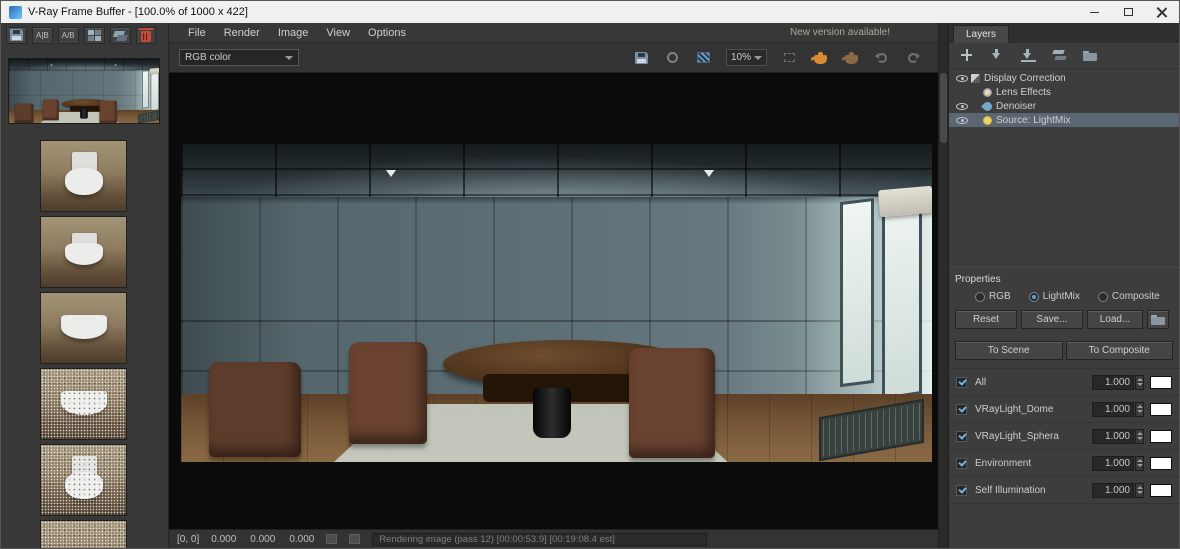 Image resolution: width=1180 pixels, height=549 pixels. Describe the element at coordinates (673, 58) in the screenshot. I see `render-last-button` at that location.